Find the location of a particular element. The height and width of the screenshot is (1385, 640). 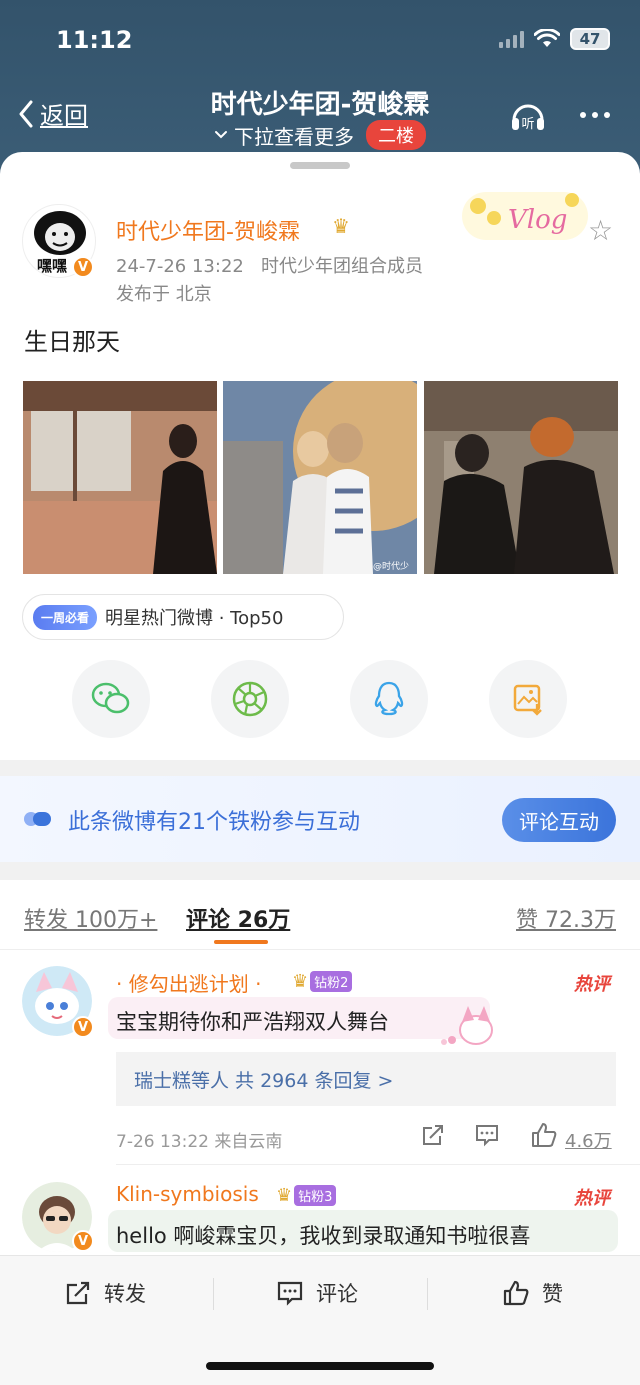

tab-like: 赞 72.3万 is located at coordinates (566, 918).